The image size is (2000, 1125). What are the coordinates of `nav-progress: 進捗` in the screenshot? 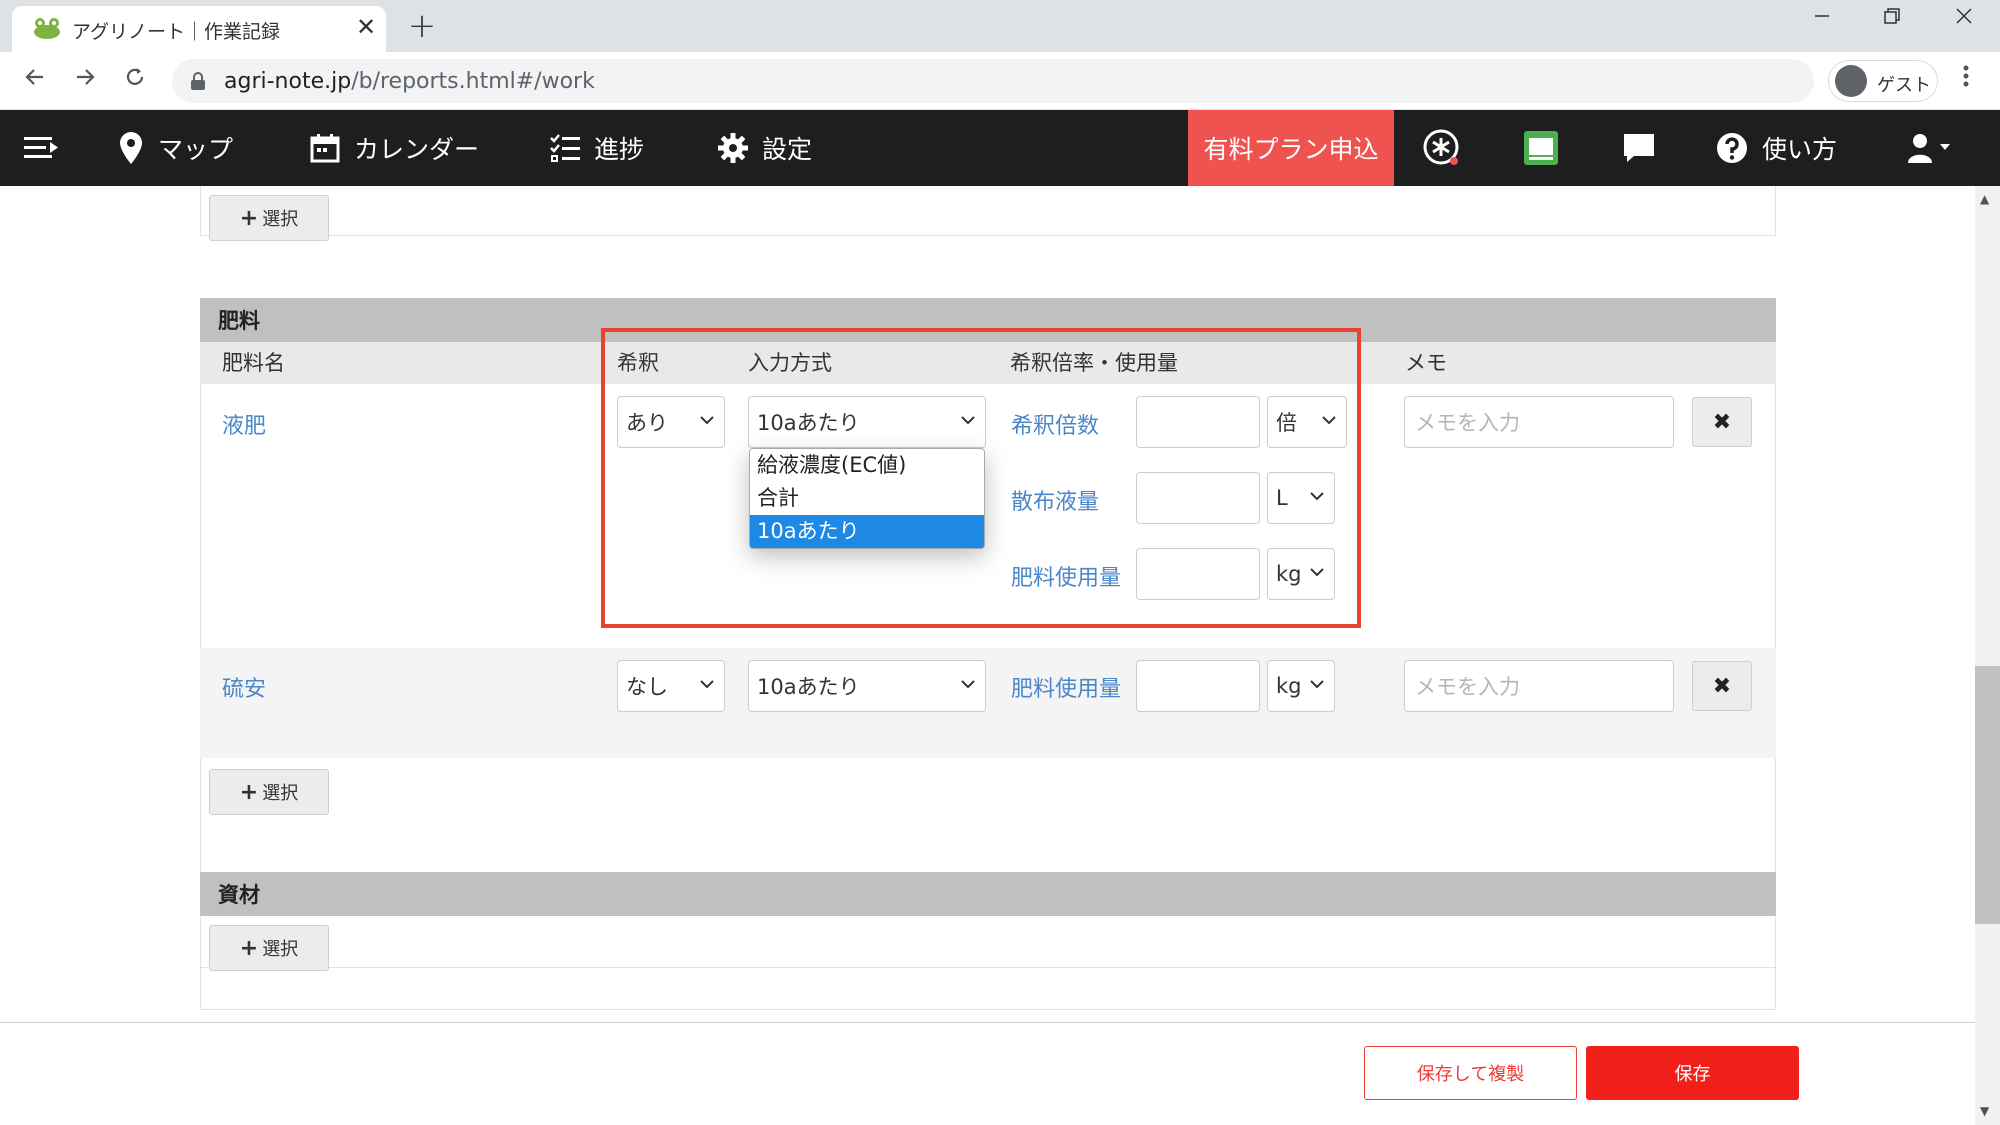 It's located at (597, 148).